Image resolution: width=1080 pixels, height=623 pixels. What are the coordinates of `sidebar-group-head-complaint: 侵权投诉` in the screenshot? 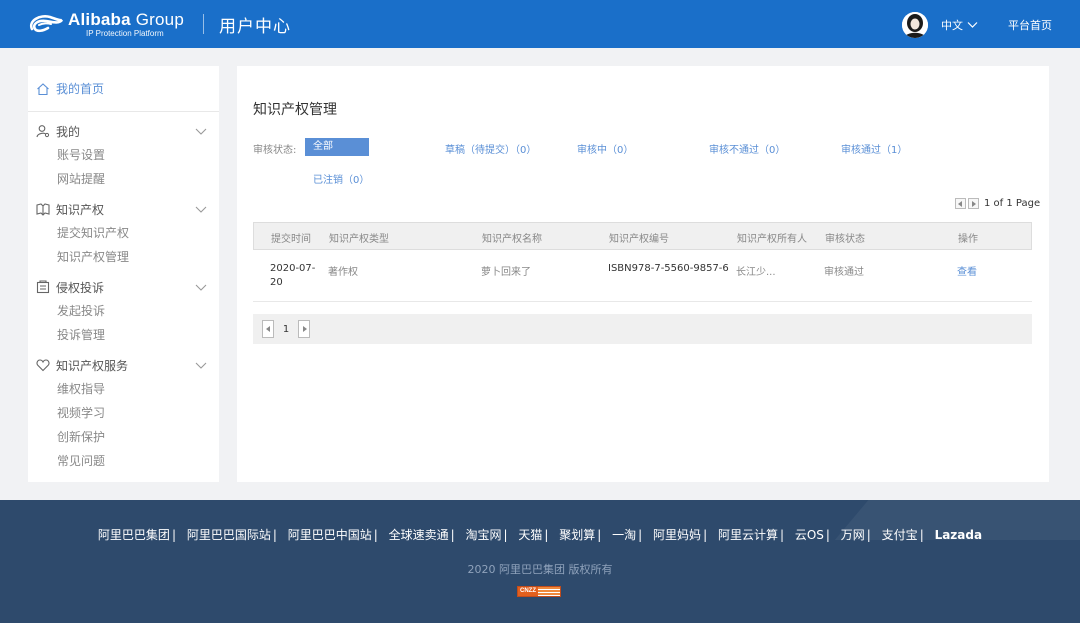 It's located at (127, 287).